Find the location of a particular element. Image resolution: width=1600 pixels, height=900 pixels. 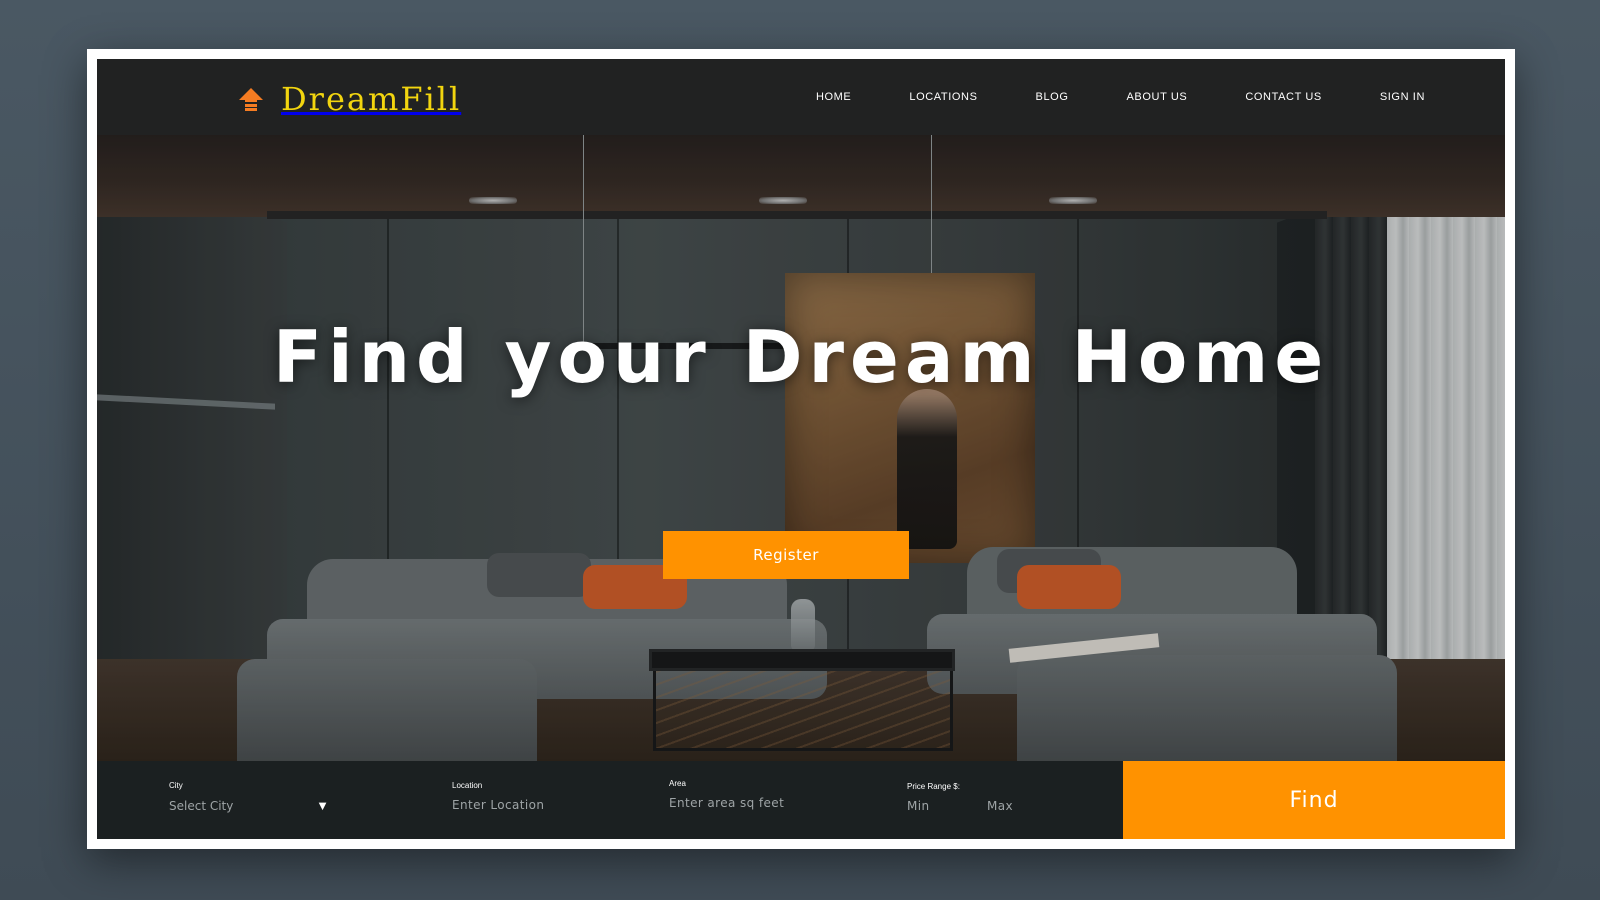

nav-blog: BLOG is located at coordinates (1052, 97).